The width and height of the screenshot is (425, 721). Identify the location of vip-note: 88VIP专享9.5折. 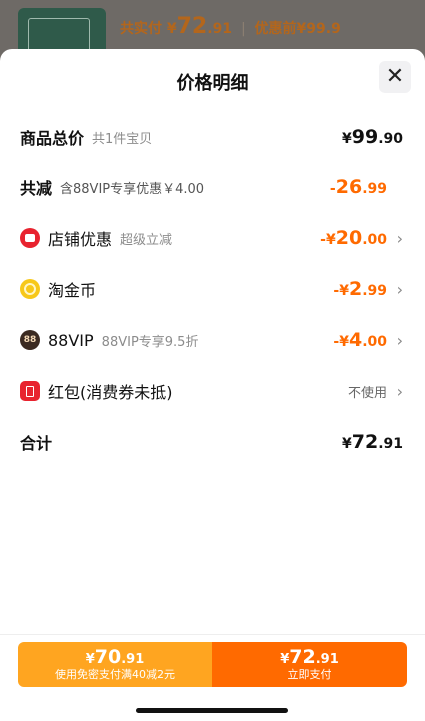
(150, 342).